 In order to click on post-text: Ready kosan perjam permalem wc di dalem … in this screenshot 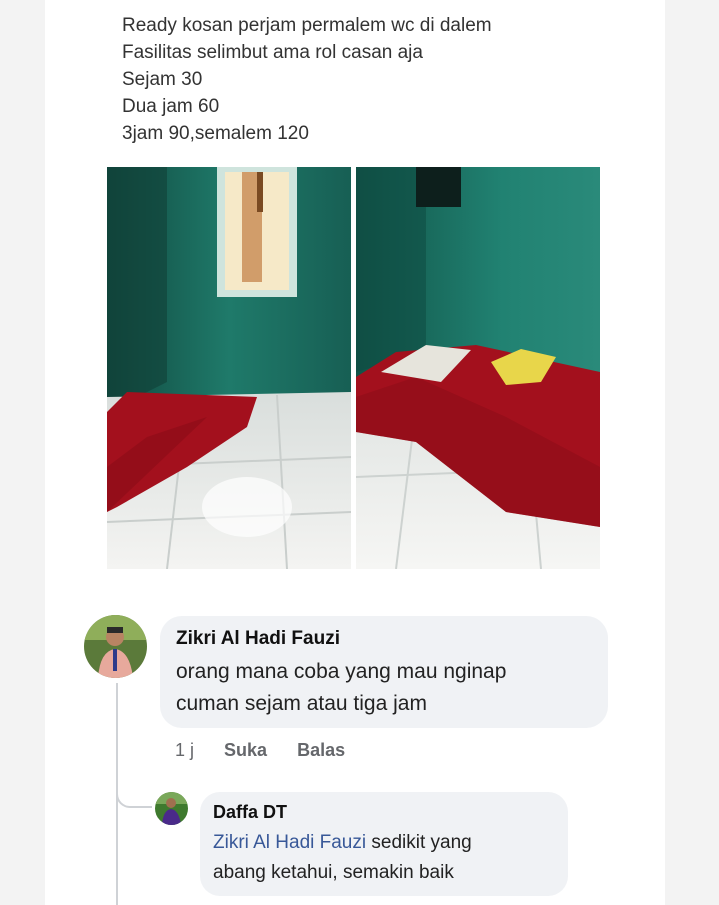, I will do `click(382, 79)`.